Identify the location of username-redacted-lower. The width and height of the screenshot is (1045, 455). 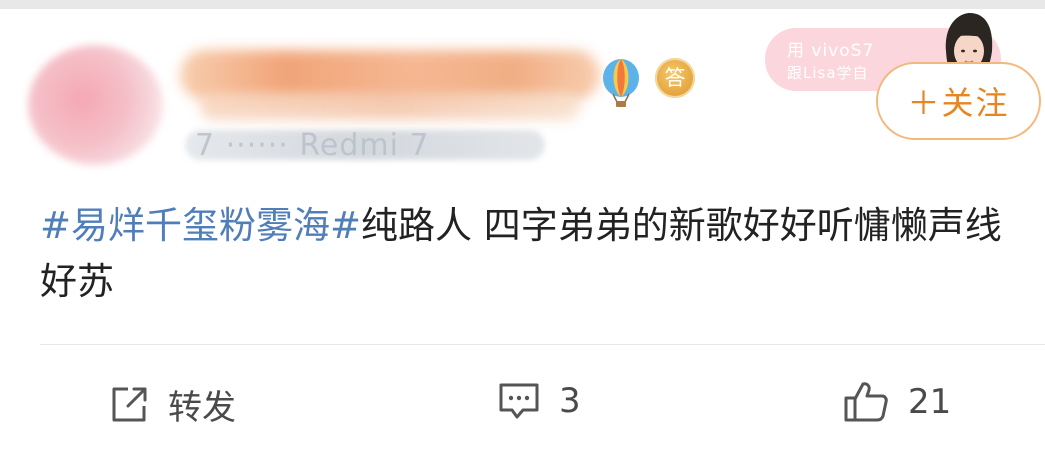
(390, 106).